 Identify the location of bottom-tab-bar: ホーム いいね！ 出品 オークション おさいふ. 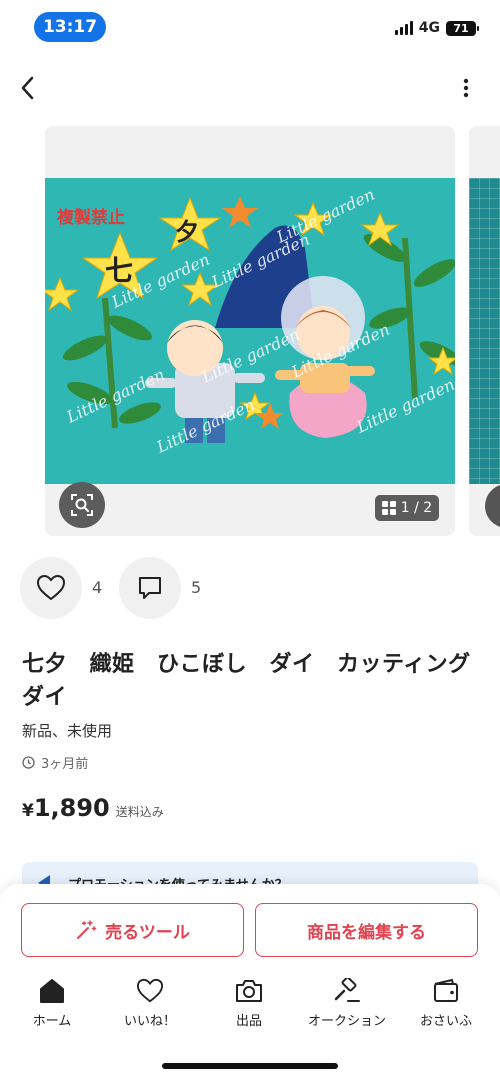
(250, 1008).